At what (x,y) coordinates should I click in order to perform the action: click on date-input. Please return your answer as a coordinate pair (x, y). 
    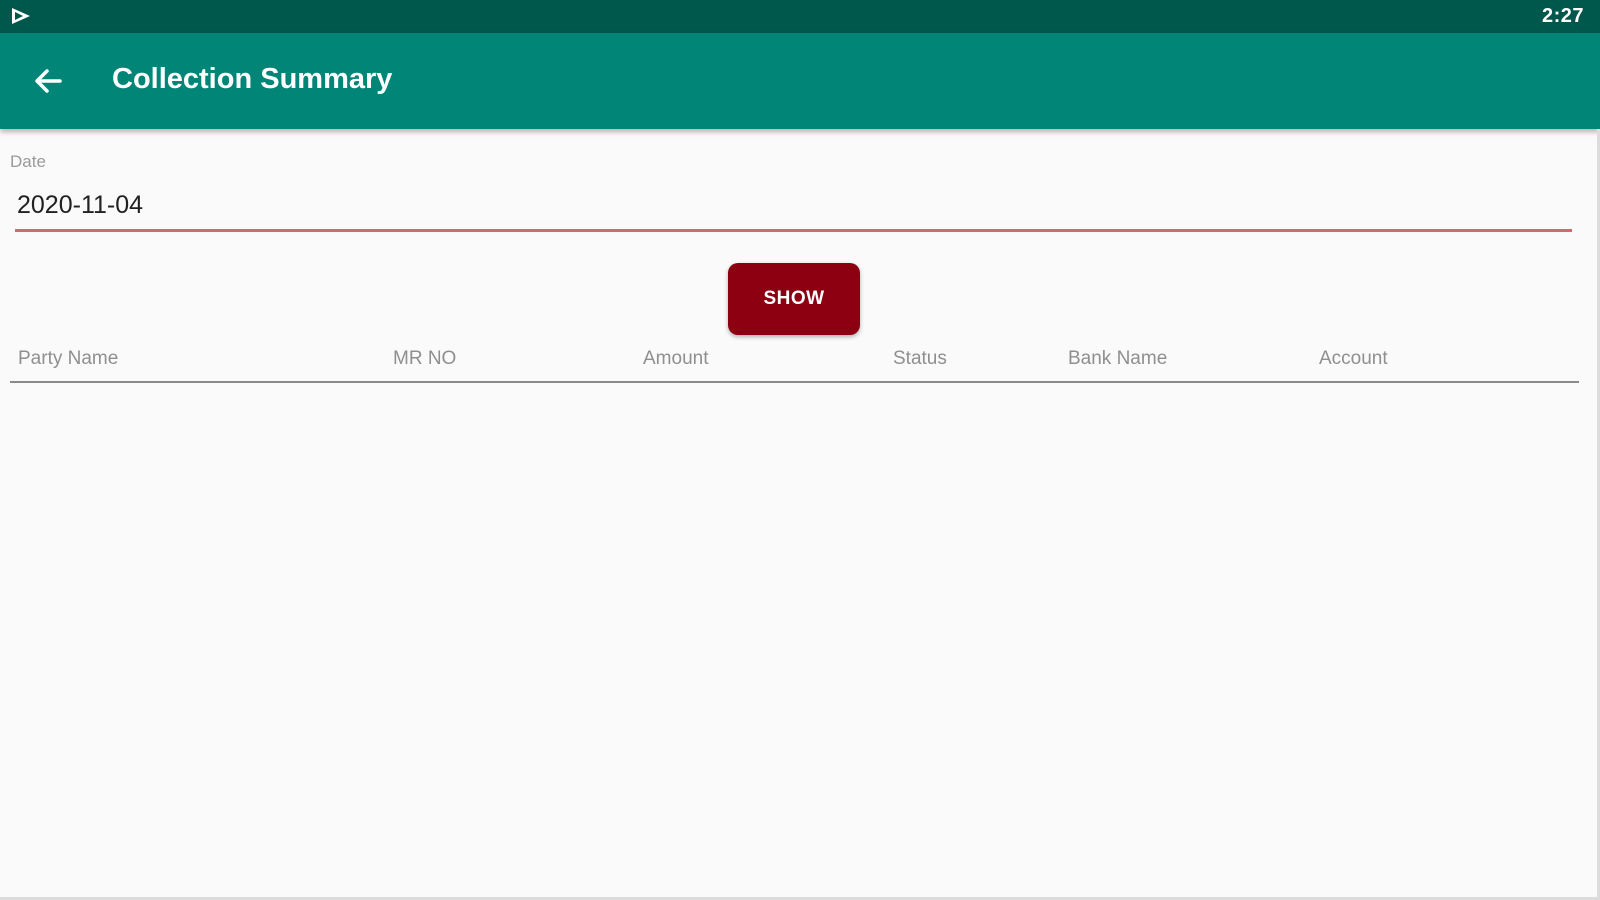
    Looking at the image, I should click on (793, 210).